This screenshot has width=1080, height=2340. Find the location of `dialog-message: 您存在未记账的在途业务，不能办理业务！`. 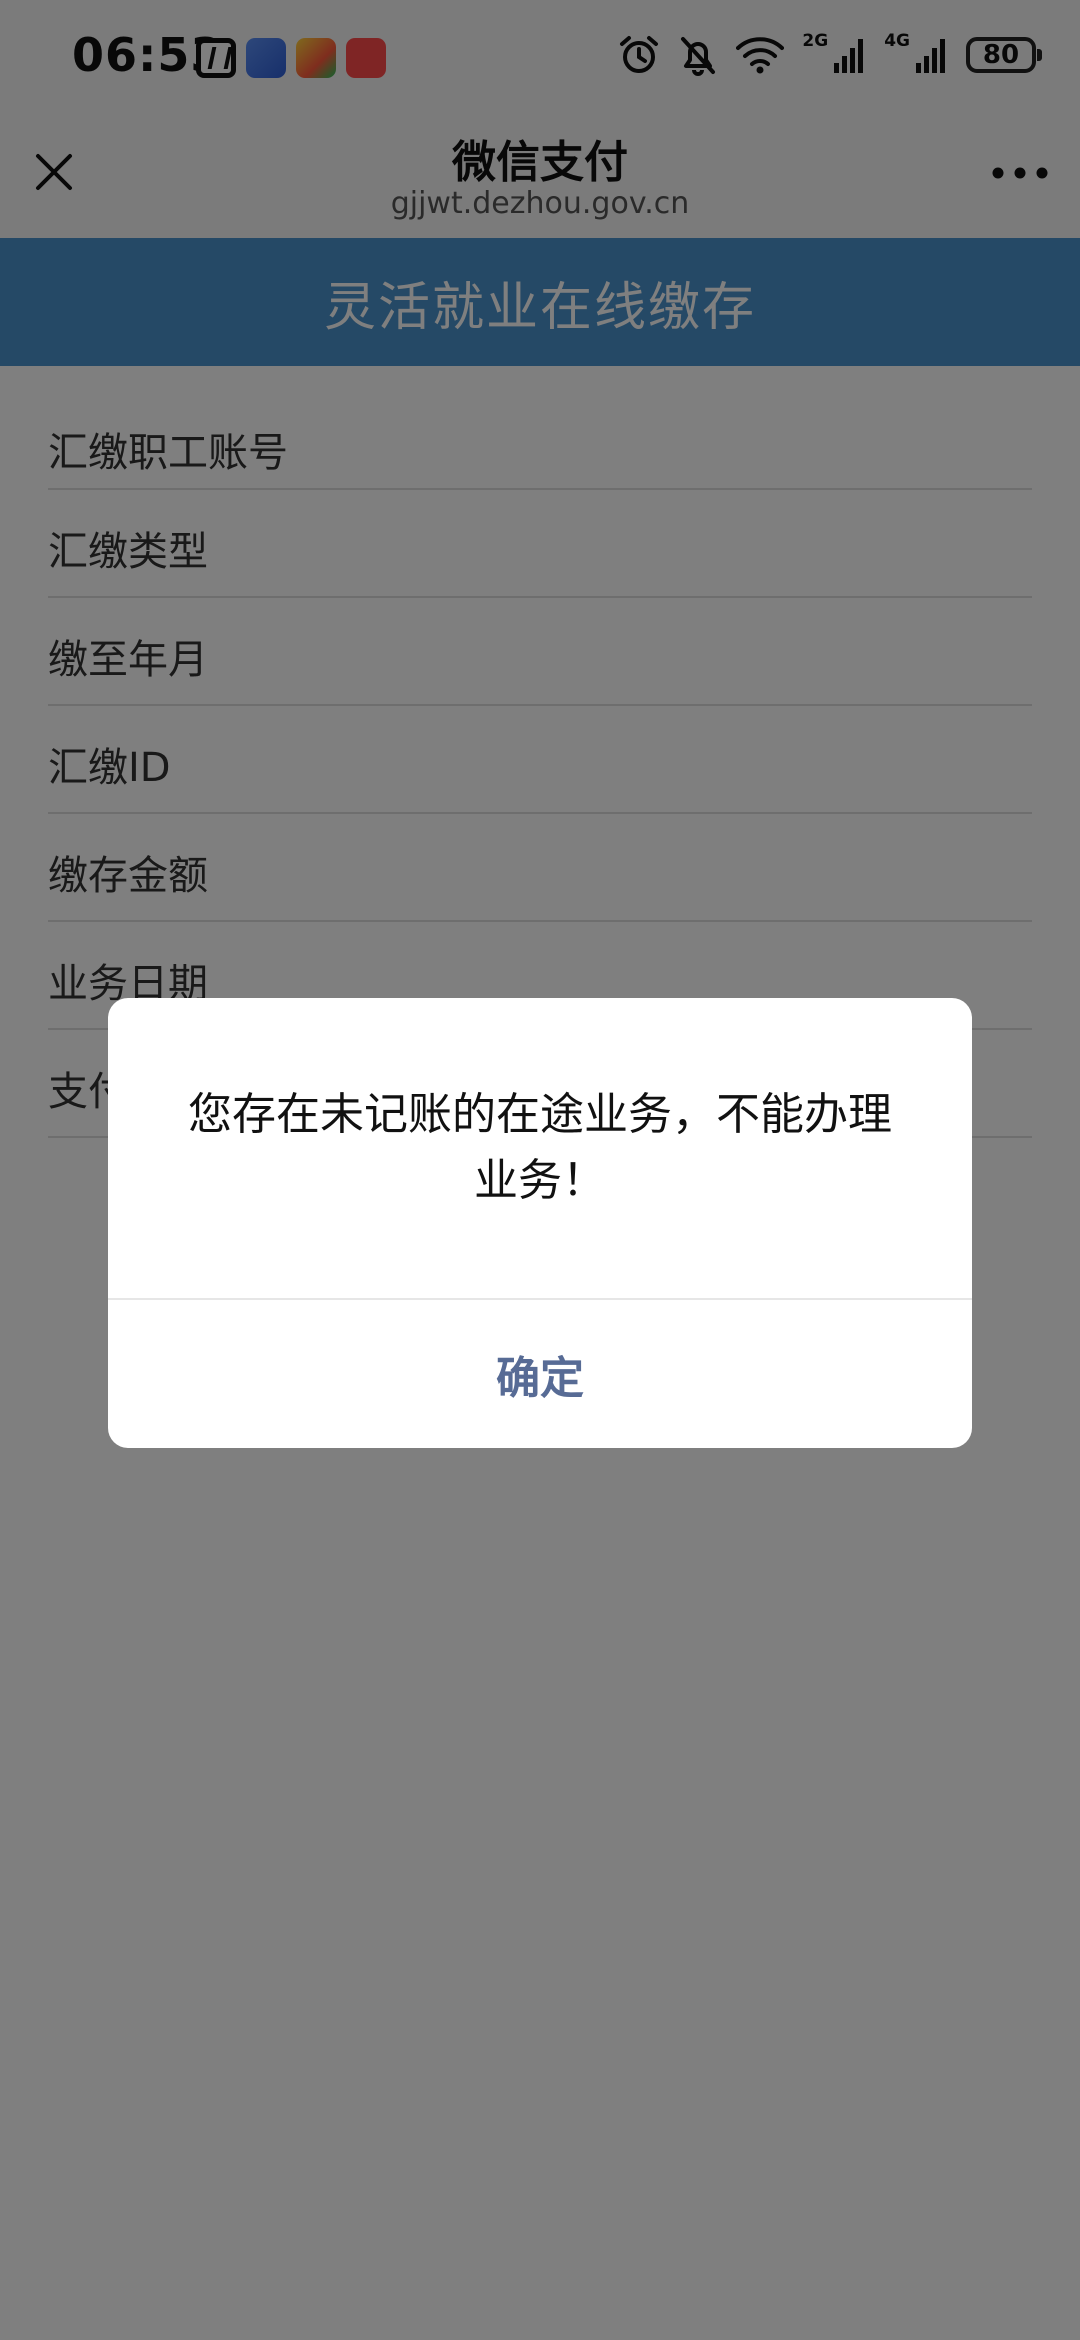

dialog-message: 您存在未记账的在途业务，不能办理业务！ is located at coordinates (540, 1147).